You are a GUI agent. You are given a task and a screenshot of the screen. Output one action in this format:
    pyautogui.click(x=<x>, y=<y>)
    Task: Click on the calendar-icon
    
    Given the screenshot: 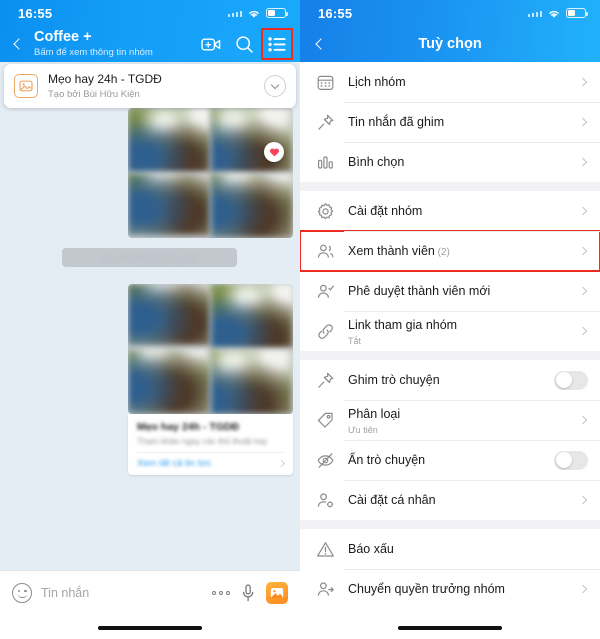 What is the action you would take?
    pyautogui.click(x=325, y=82)
    